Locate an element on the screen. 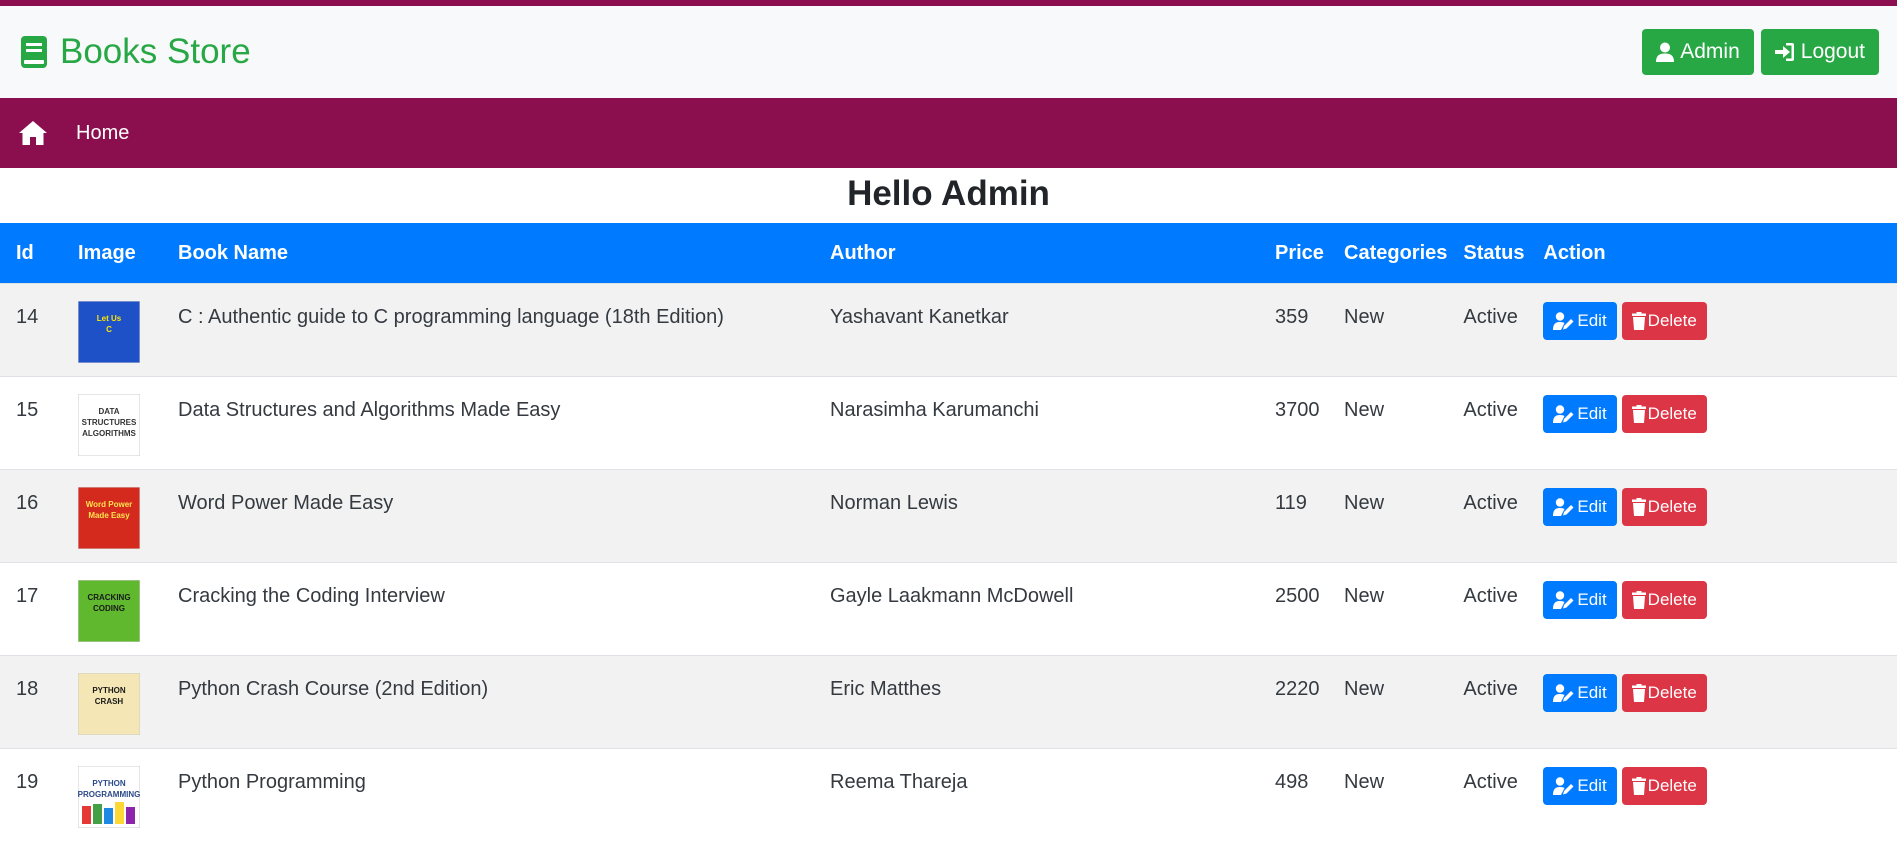  cell-image: DATA STRUCTURES ALGORITHMS is located at coordinates (112, 423).